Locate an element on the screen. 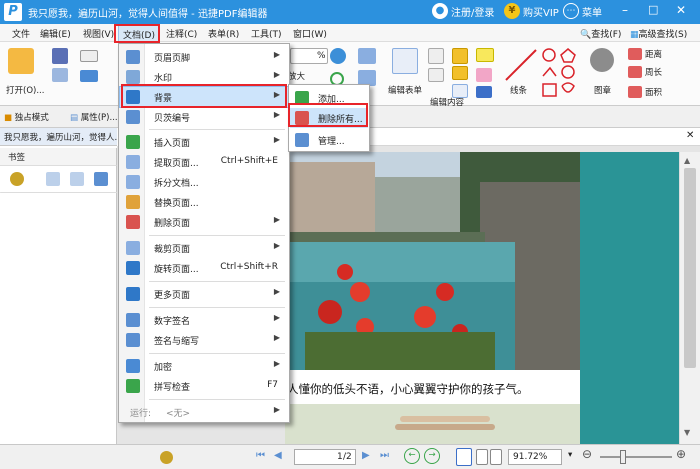 Image resolution: width=700 pixels, height=469 pixels. typewriter-icon is located at coordinates (460, 91).